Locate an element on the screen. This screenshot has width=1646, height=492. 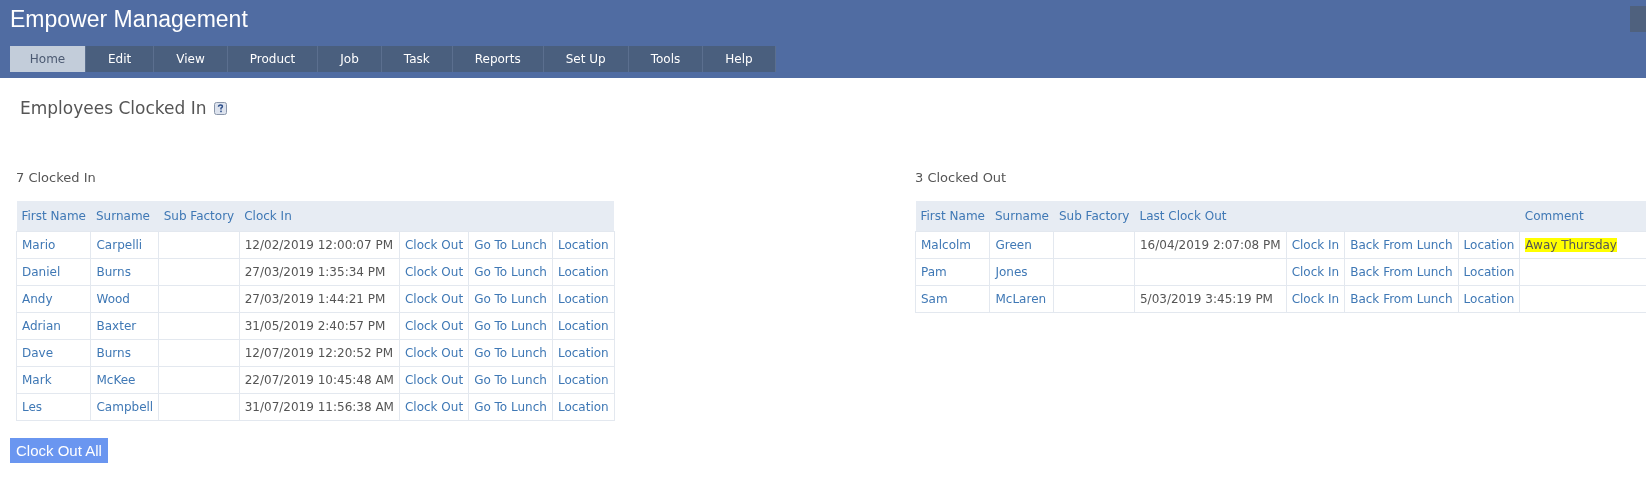
section-heading: 3 Clocked Out is located at coordinates (961, 178).